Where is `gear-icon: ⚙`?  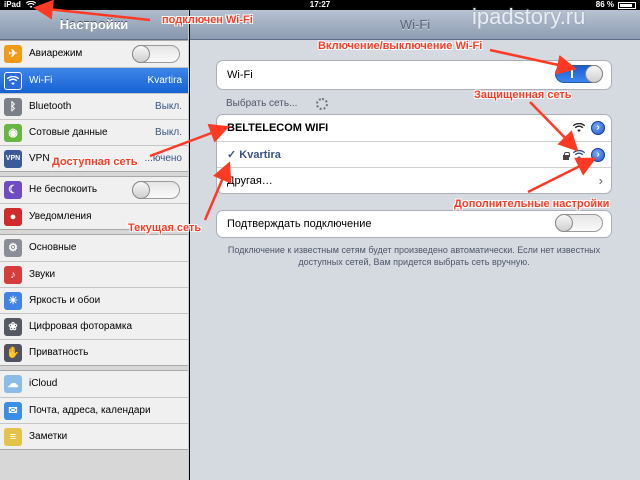
gear-icon: ⚙ is located at coordinates (13, 248).